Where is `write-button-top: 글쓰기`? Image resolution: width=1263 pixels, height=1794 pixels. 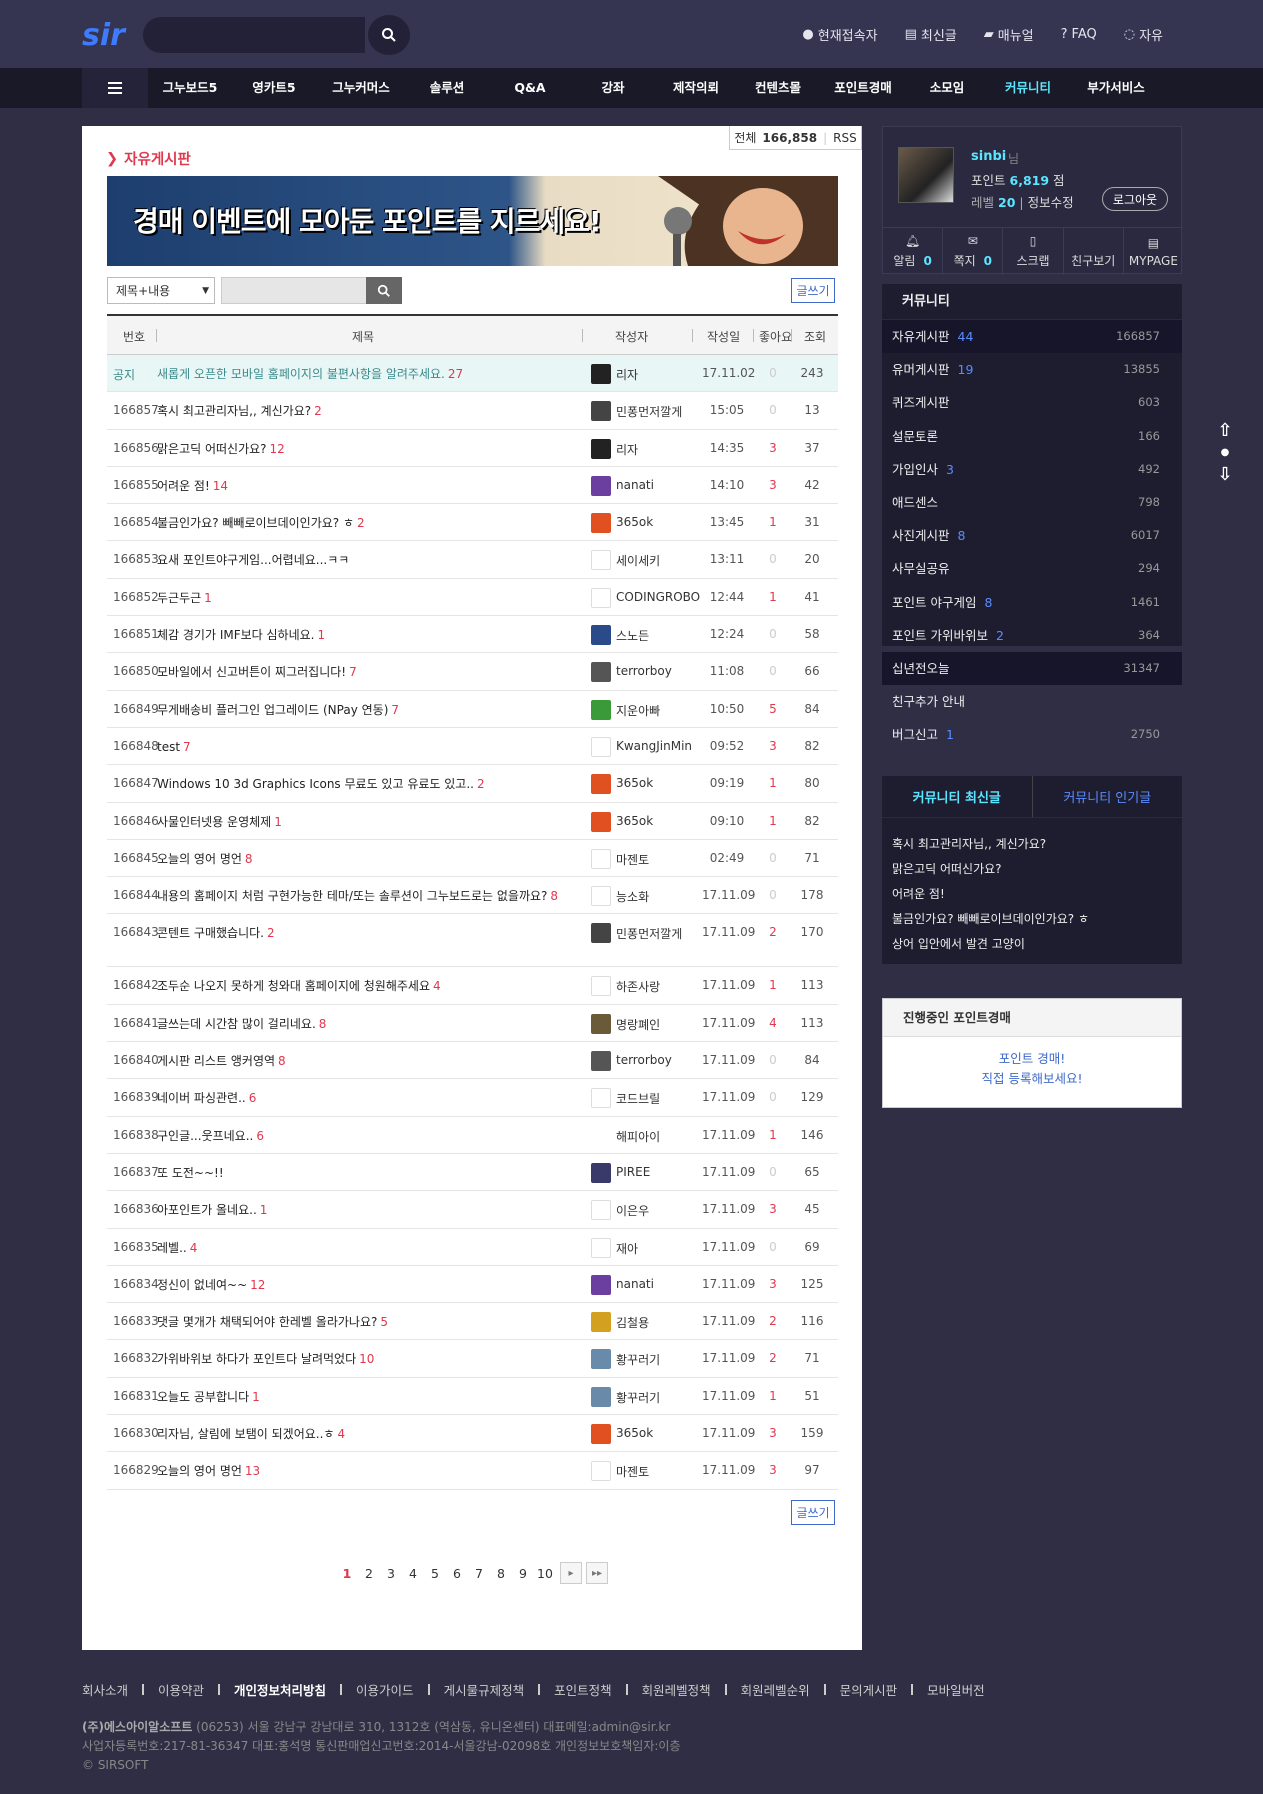 write-button-top: 글쓰기 is located at coordinates (813, 290).